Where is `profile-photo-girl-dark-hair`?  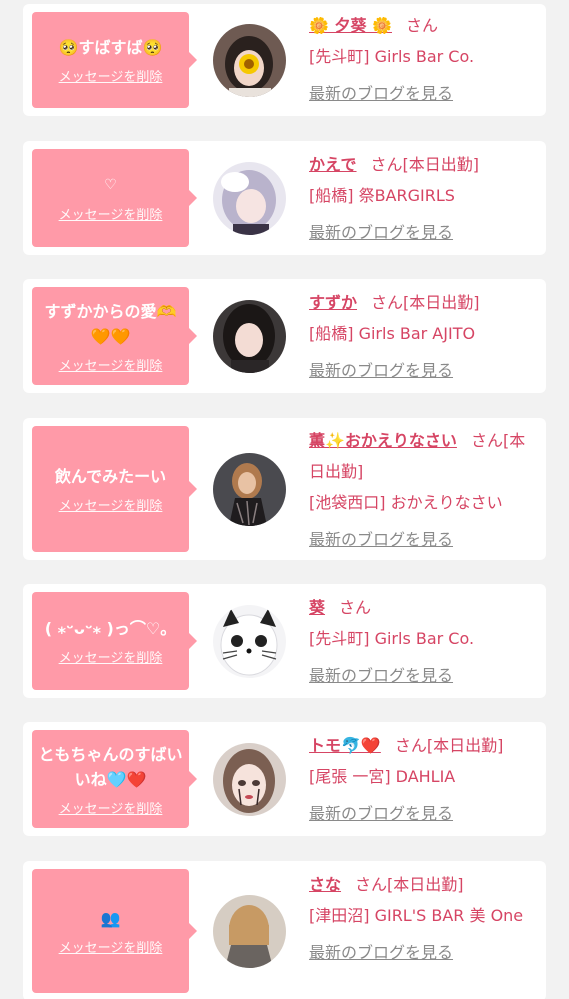
profile-photo-girl-dark-hair is located at coordinates (249, 336).